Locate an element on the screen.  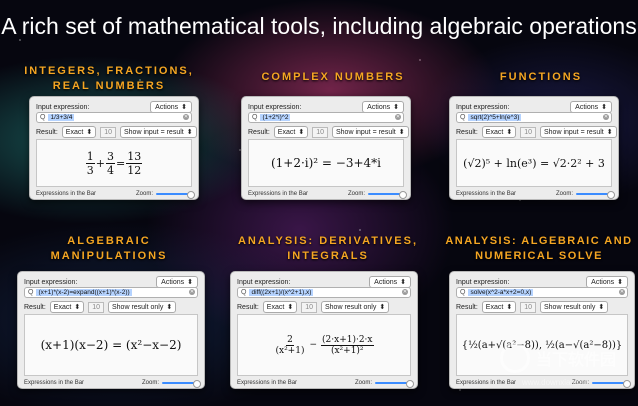
operator-minus: − is located at coordinates (313, 345).